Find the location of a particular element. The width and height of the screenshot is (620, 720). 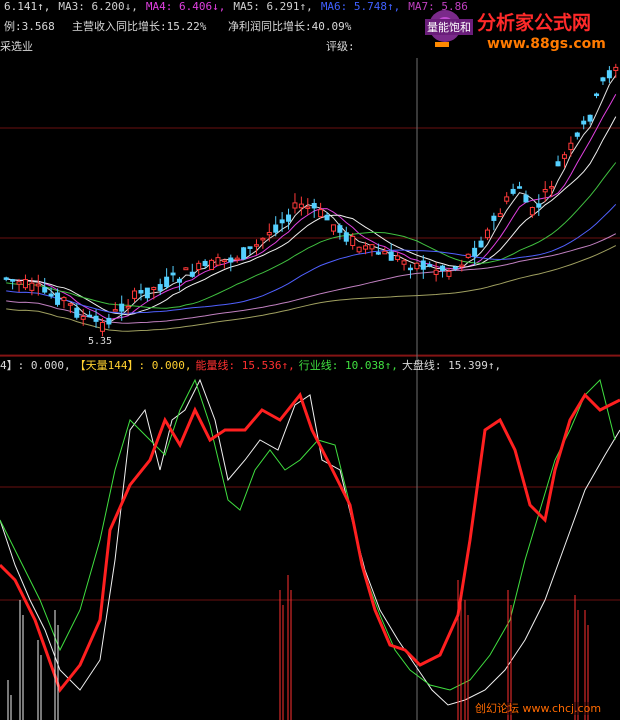

watermark-logo: 量能饱和 分析家公式网 www.88gs.com is located at coordinates (520, 30).